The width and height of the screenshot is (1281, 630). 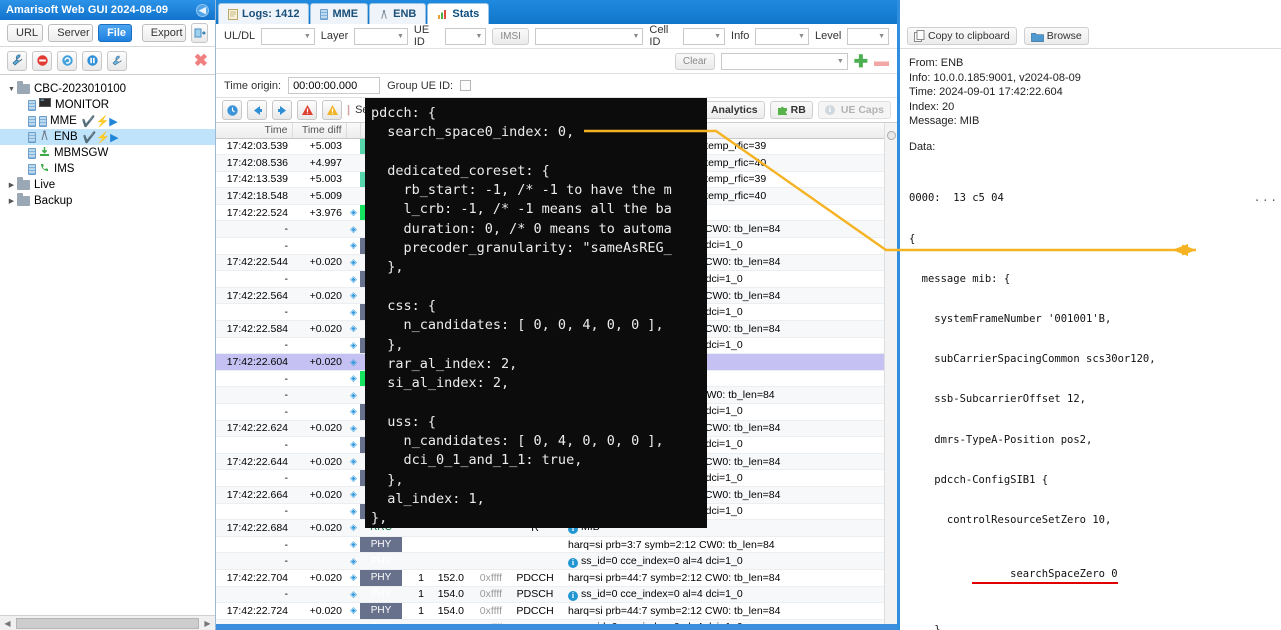 What do you see at coordinates (465, 36) in the screenshot?
I see `ueid-select: ▼` at bounding box center [465, 36].